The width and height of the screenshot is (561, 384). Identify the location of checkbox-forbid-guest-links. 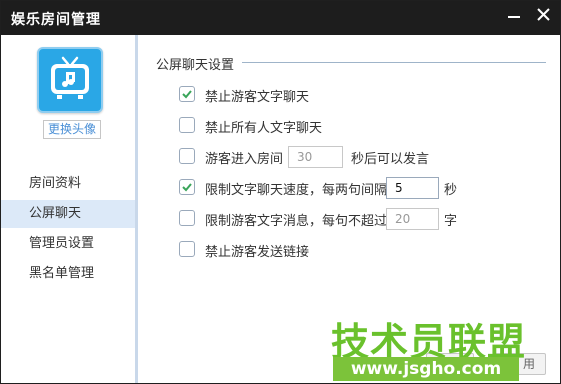
(187, 249).